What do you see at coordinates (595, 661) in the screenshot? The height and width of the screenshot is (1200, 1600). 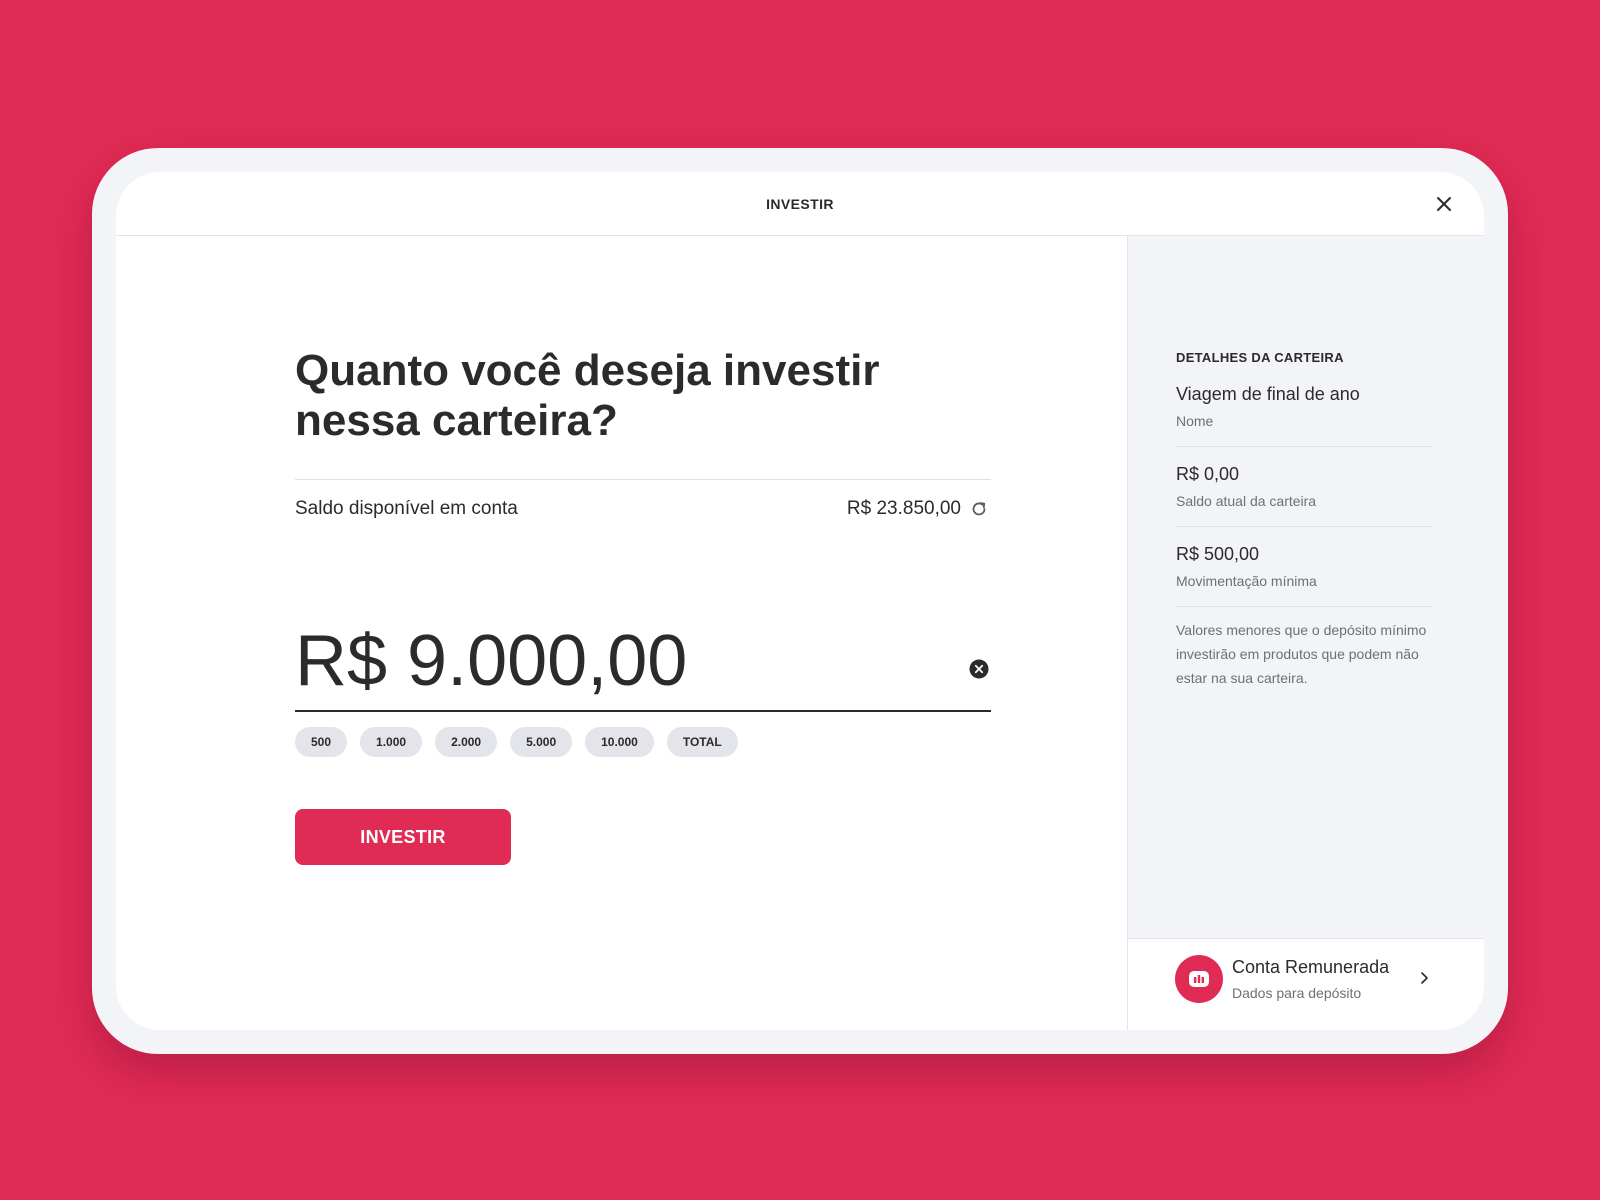 I see `amount-input` at bounding box center [595, 661].